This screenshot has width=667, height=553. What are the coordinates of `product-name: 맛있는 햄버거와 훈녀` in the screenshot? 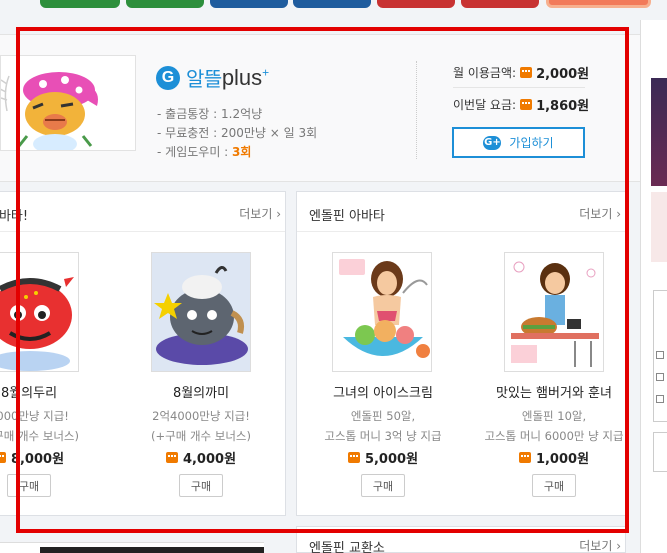 It's located at (554, 391).